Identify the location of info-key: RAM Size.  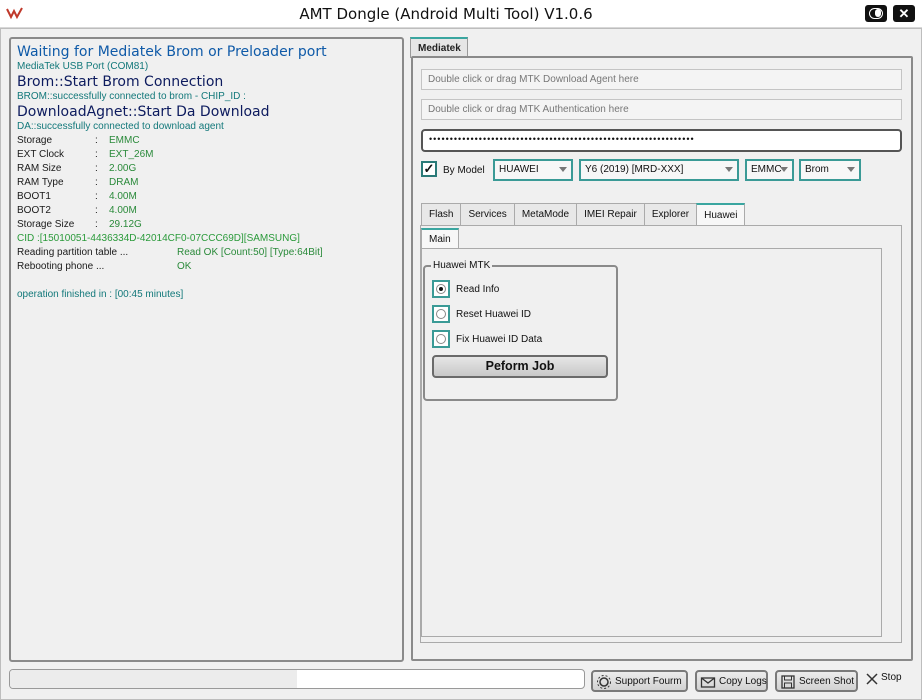
(39, 168).